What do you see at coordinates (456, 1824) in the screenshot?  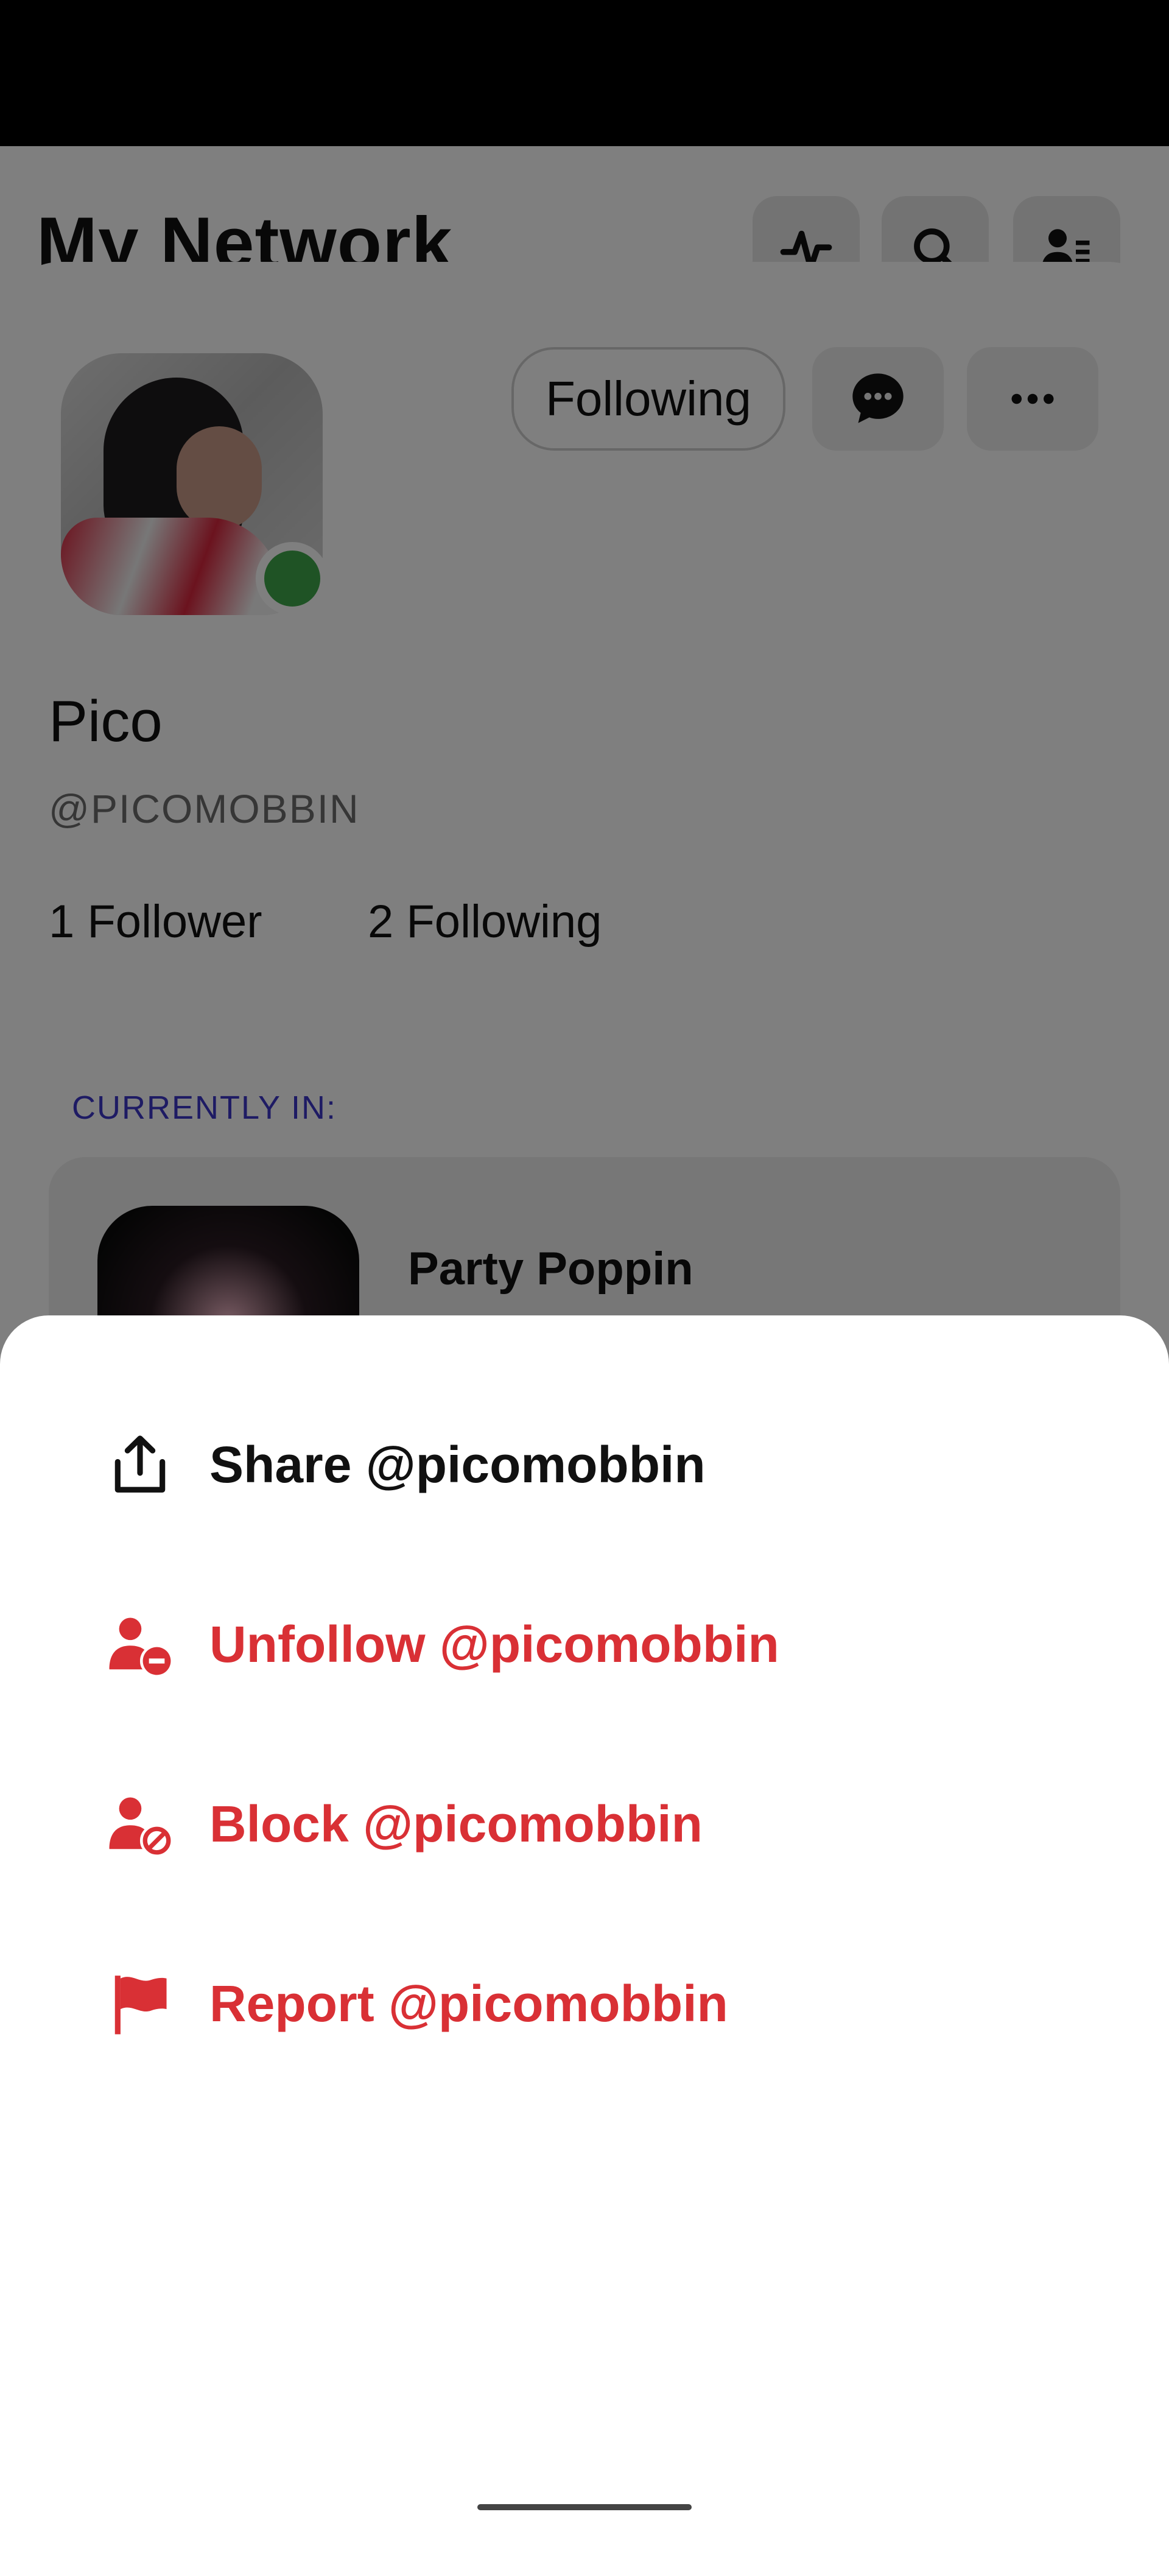 I see `block-label: Block @picomobbin` at bounding box center [456, 1824].